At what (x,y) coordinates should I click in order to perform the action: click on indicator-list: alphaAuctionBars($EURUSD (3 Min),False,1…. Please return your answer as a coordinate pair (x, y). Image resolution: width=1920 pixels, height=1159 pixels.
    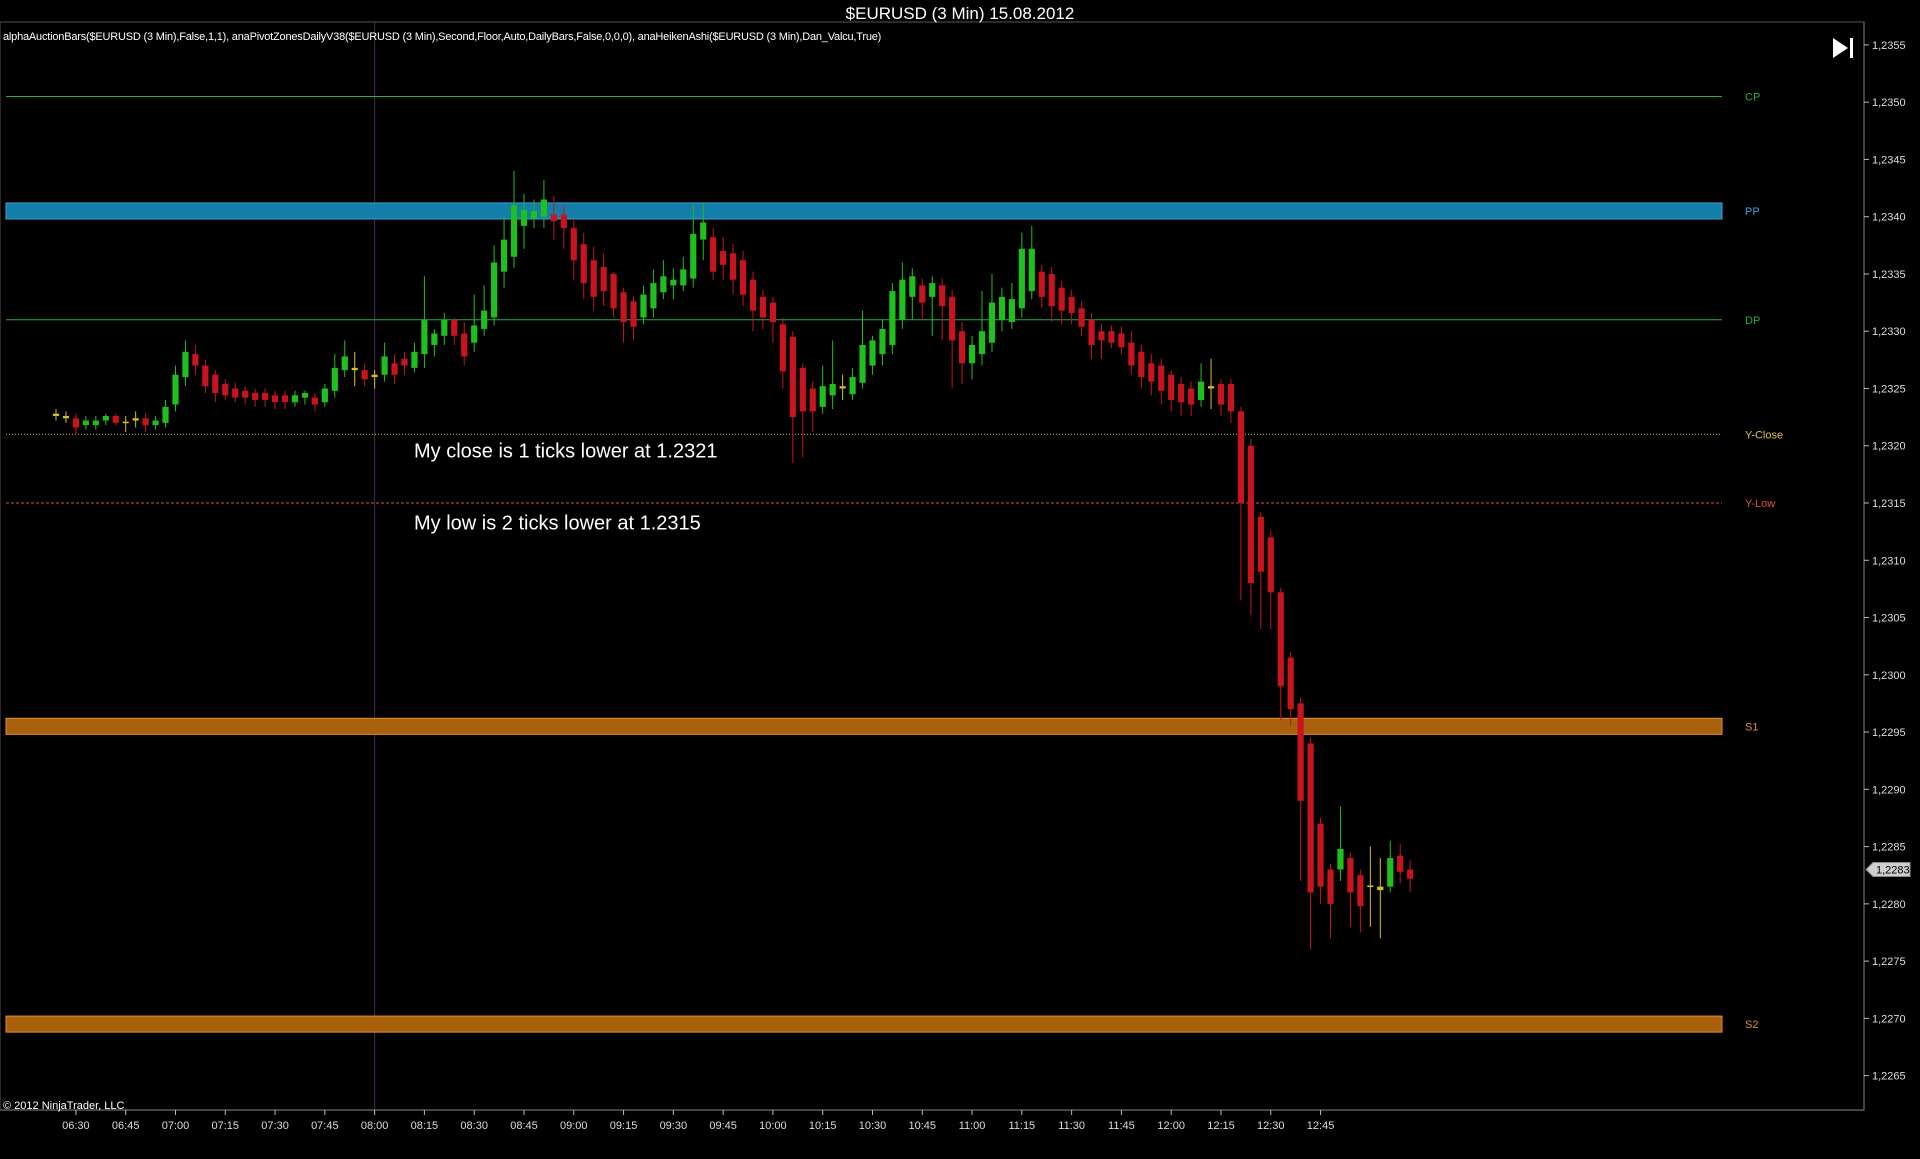
    Looking at the image, I should click on (442, 37).